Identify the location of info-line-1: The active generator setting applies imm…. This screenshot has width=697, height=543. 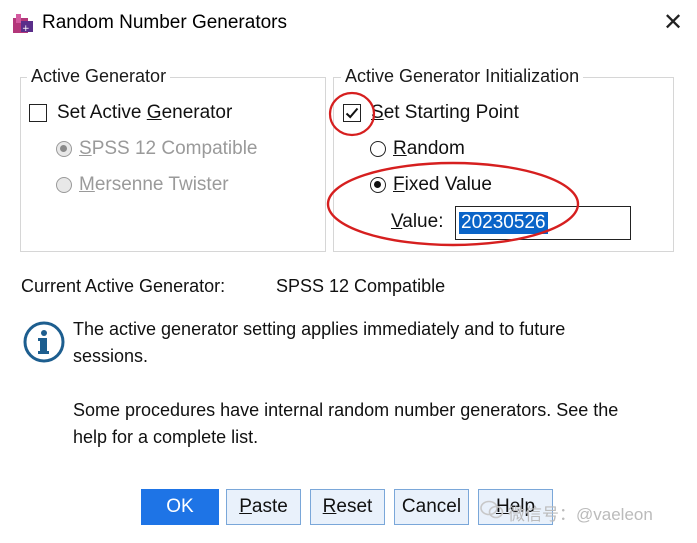
(319, 329).